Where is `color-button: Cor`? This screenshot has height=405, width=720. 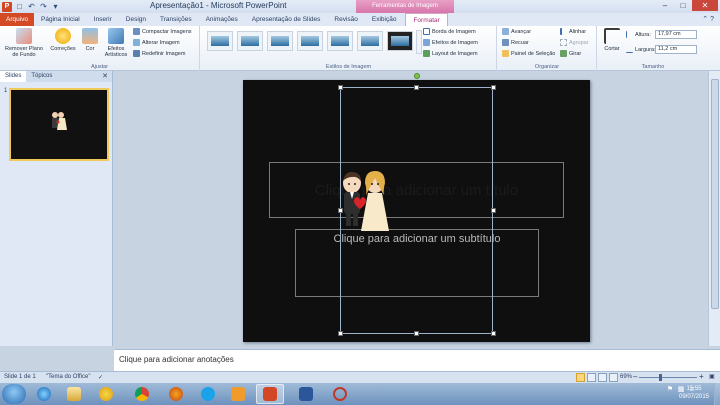 color-button: Cor is located at coordinates (90, 40).